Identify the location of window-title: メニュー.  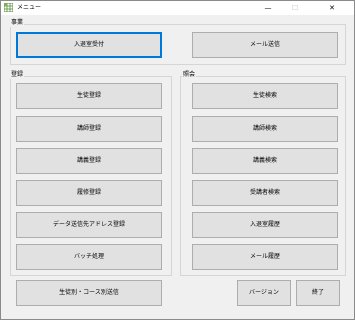
(29, 7).